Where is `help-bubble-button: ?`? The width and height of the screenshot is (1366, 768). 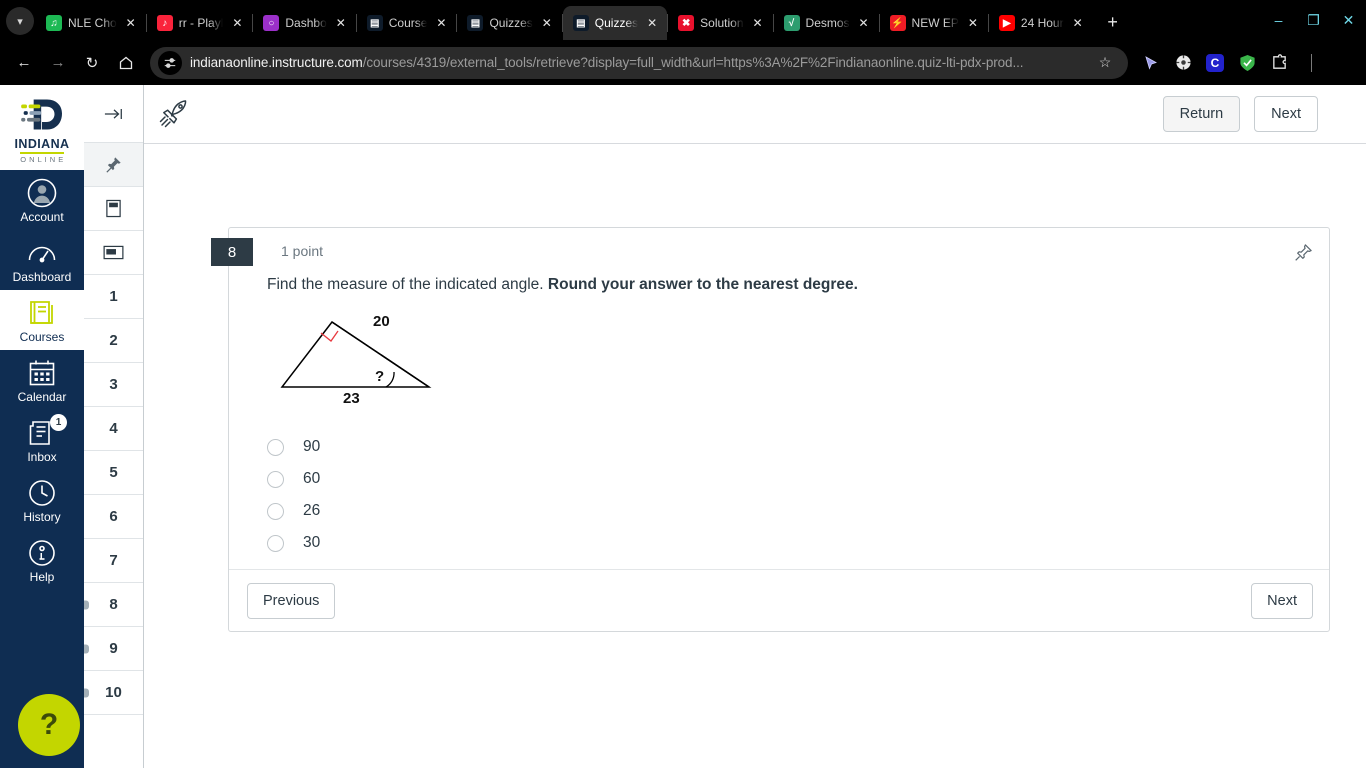
help-bubble-button: ? is located at coordinates (49, 725).